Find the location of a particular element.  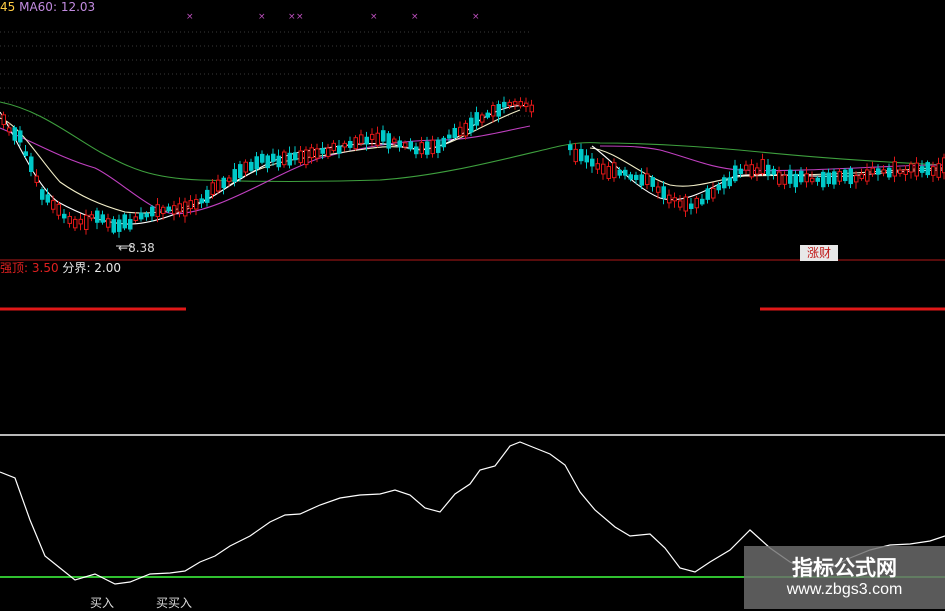

low-price-marker: ←8.38 is located at coordinates (136, 248).